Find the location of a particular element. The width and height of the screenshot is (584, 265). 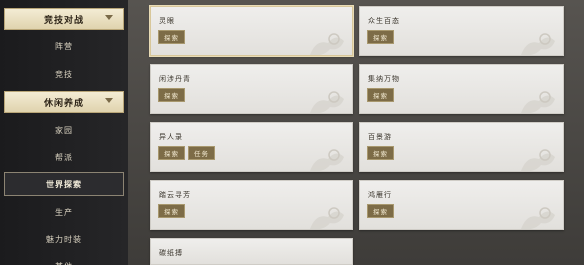

sidebar-item-label: 帮派 is located at coordinates (64, 157).